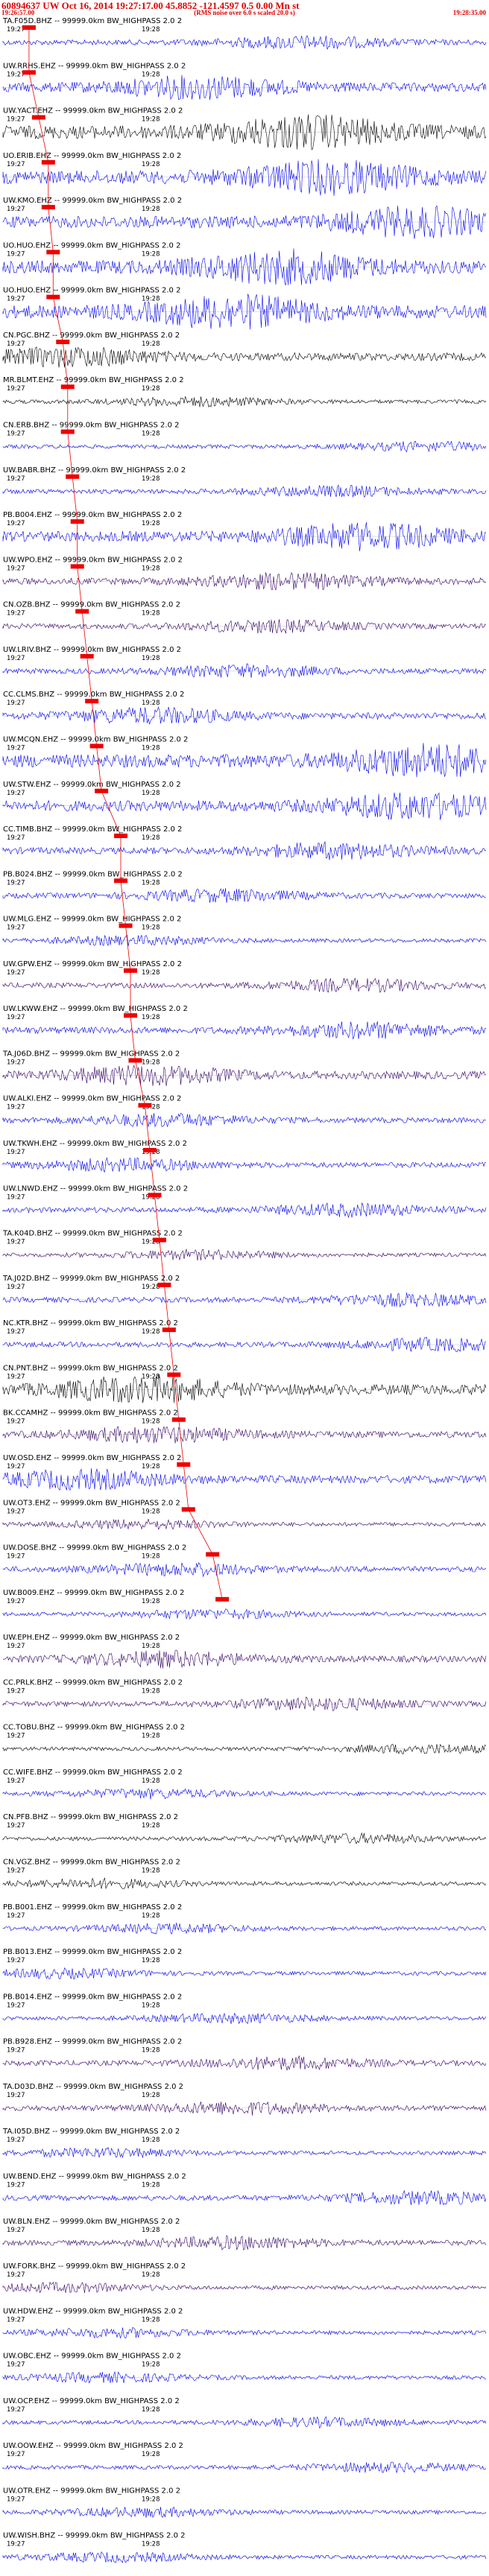 This screenshot has height=2576, width=489. I want to click on end-time: 19:28:35.00, so click(469, 13).